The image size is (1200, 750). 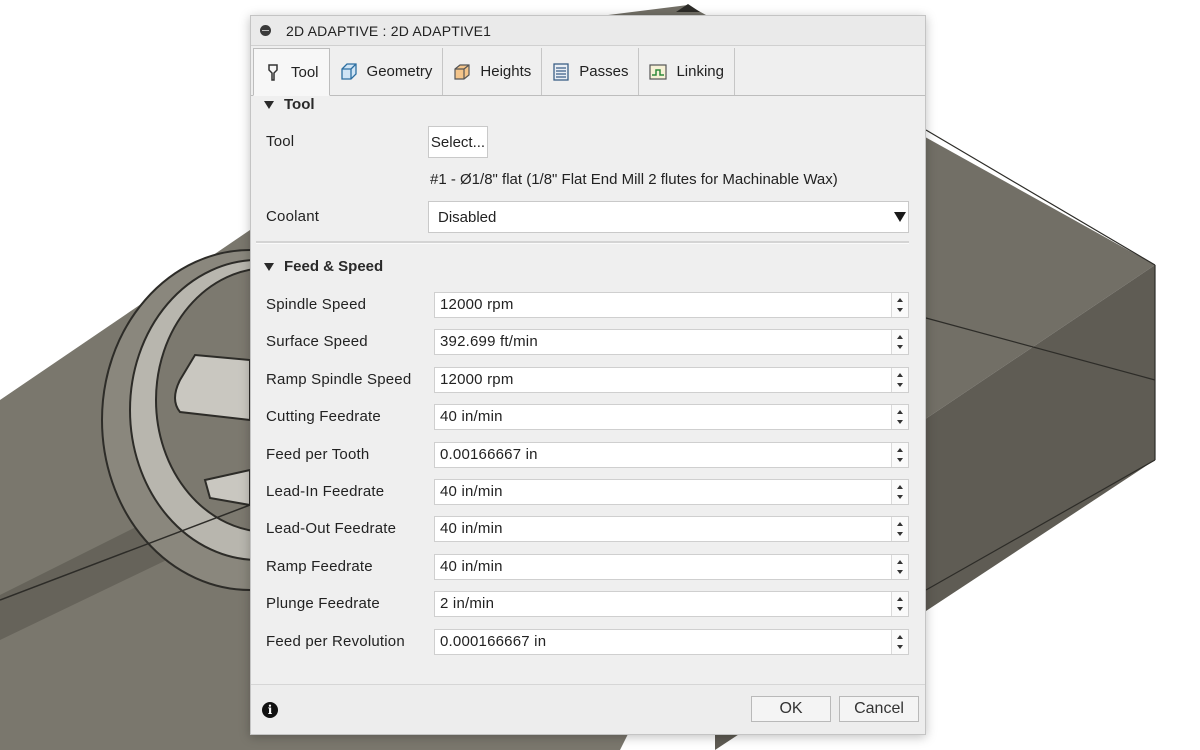 What do you see at coordinates (668, 217) in the screenshot?
I see `coolant-select: Disabled` at bounding box center [668, 217].